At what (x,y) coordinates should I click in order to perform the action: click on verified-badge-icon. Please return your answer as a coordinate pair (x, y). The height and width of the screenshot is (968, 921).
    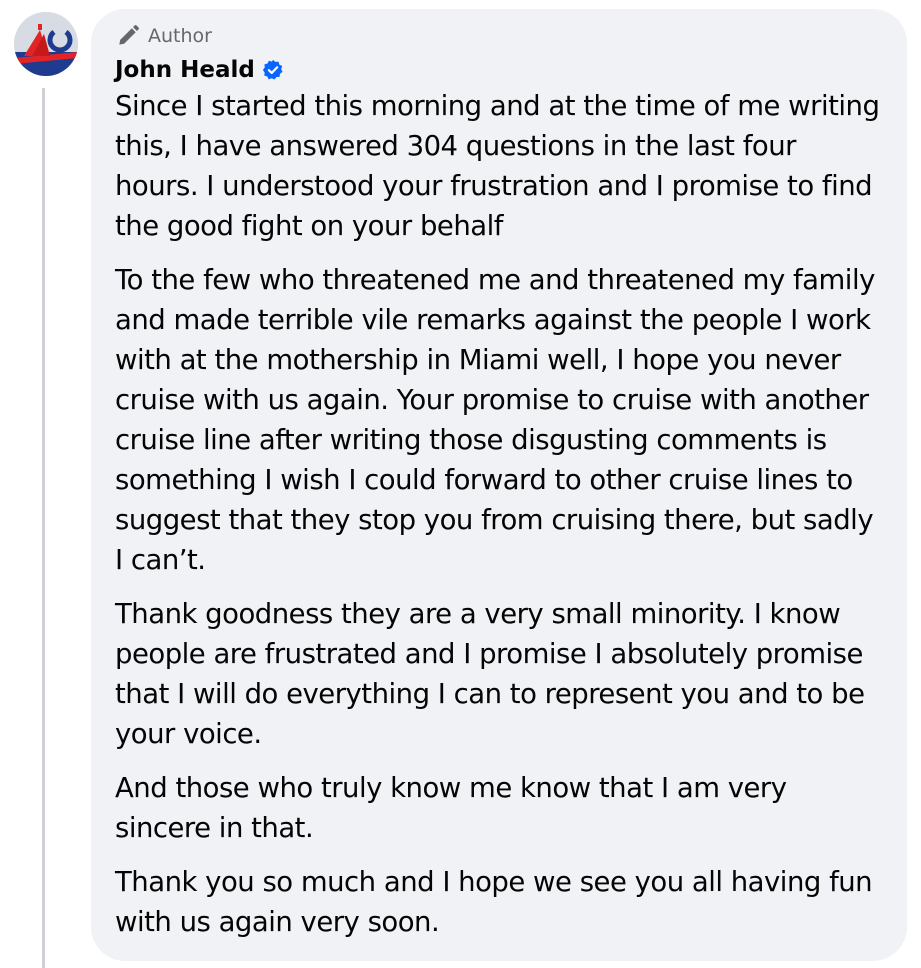
    Looking at the image, I should click on (272, 69).